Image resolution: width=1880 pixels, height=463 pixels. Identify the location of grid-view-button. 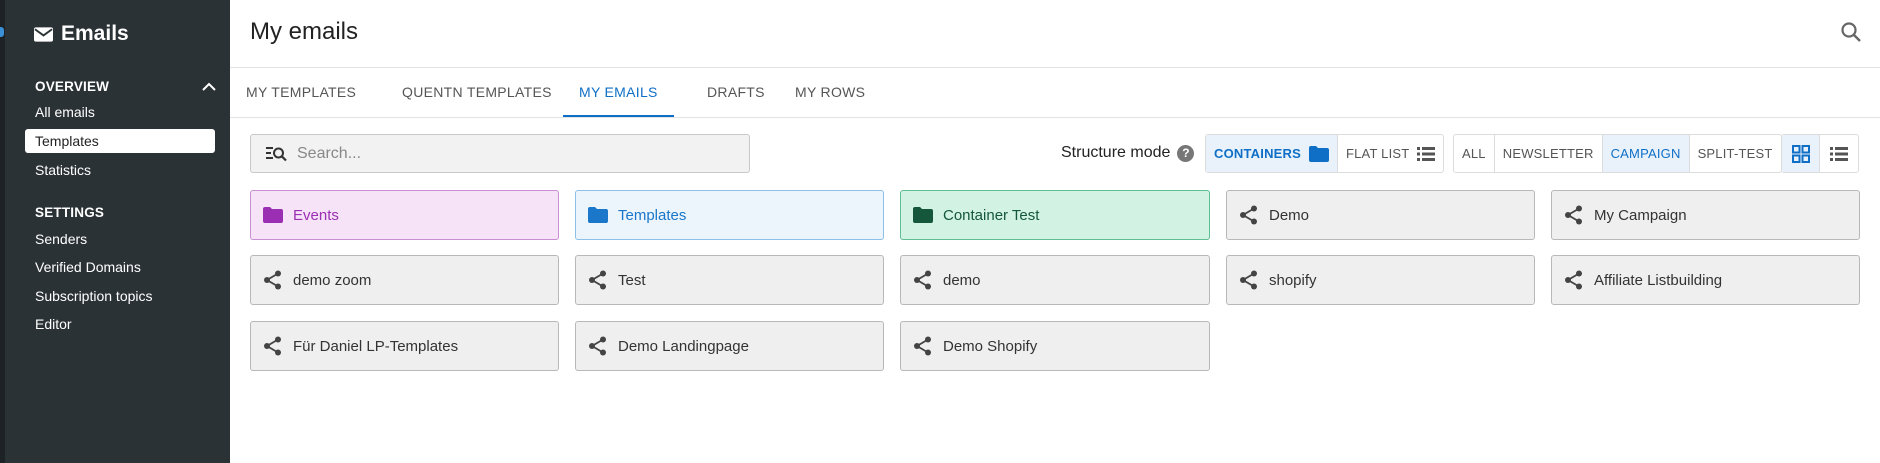
(1801, 153).